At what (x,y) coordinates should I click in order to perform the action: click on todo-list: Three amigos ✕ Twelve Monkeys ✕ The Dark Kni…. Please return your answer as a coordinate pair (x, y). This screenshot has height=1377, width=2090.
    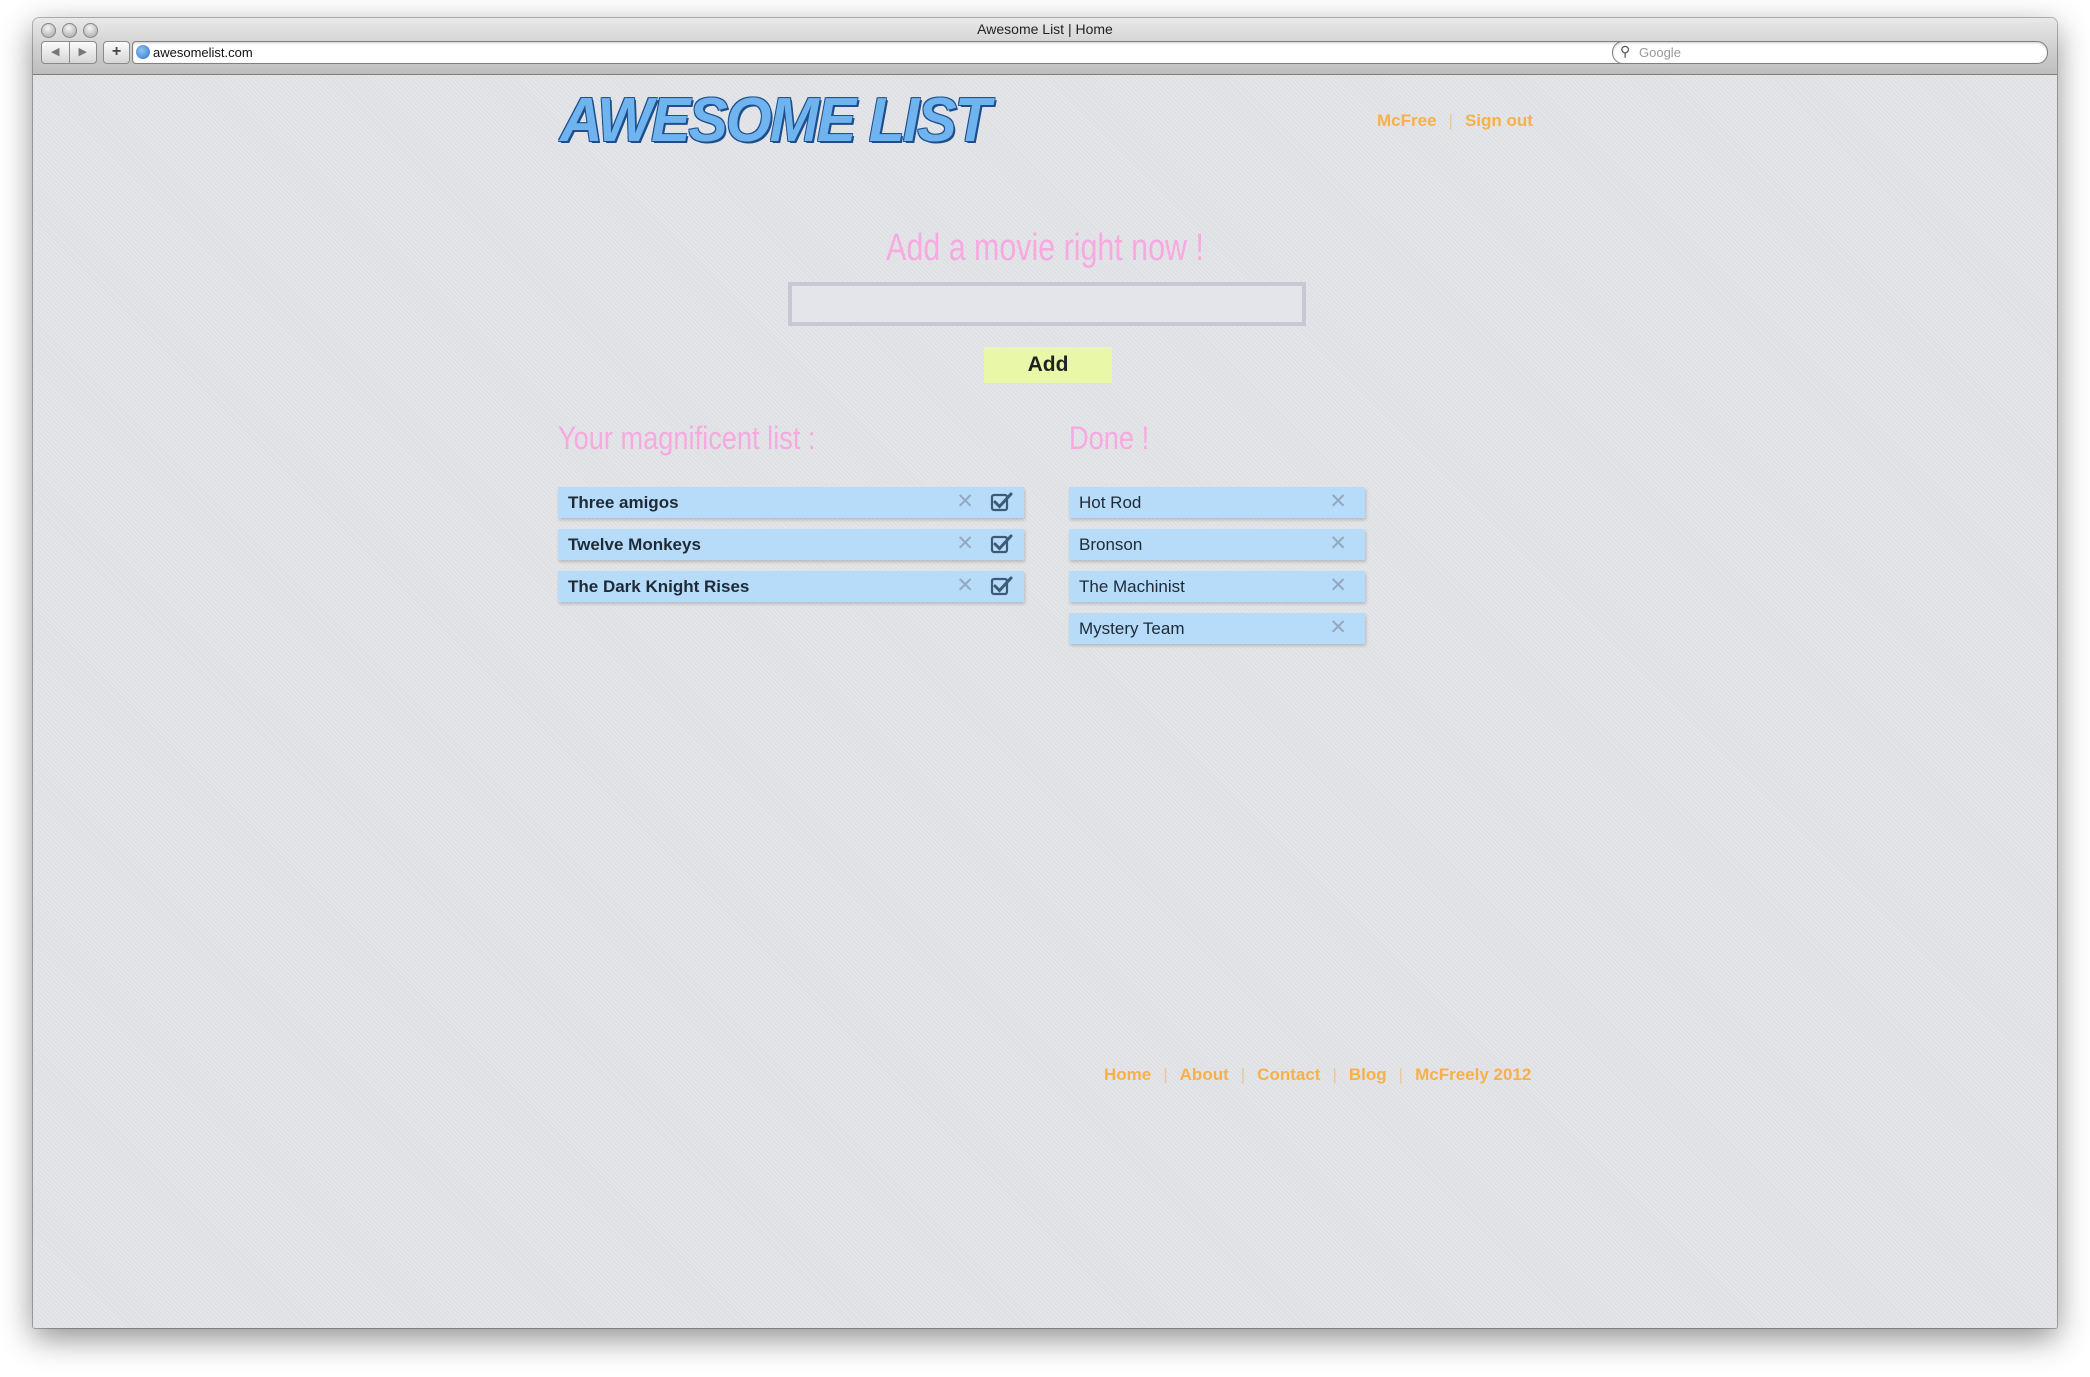
    Looking at the image, I should click on (791, 550).